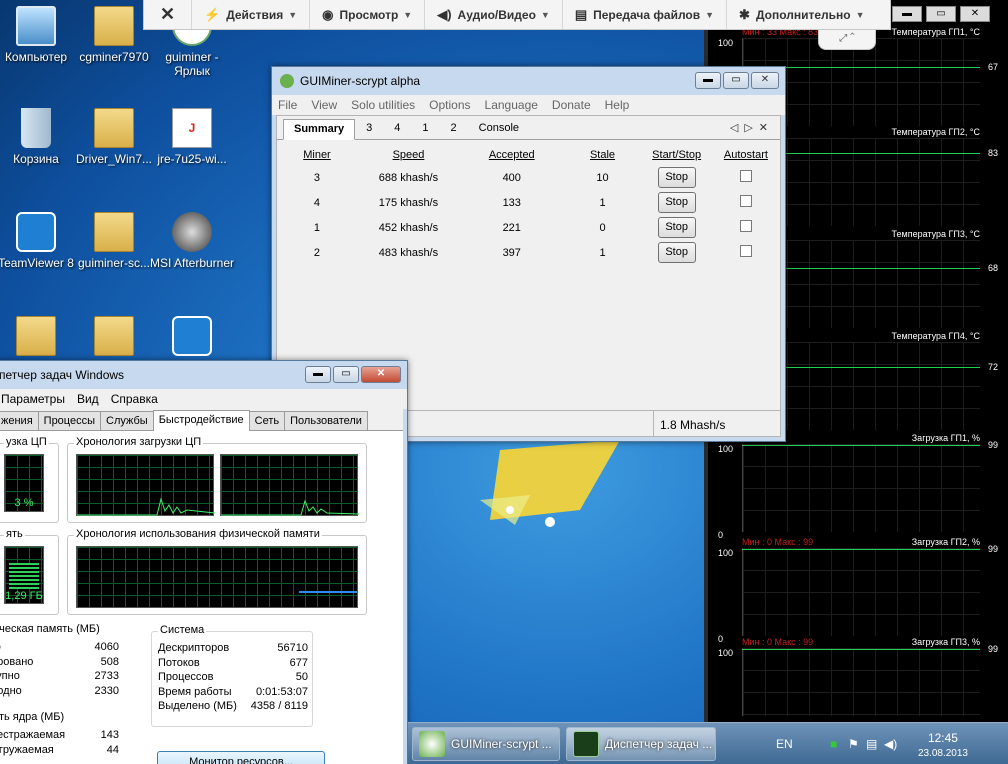  I want to click on guiminer-tabs: Summary 3 4 1 2 Console ◁▷✕, so click(528, 128).